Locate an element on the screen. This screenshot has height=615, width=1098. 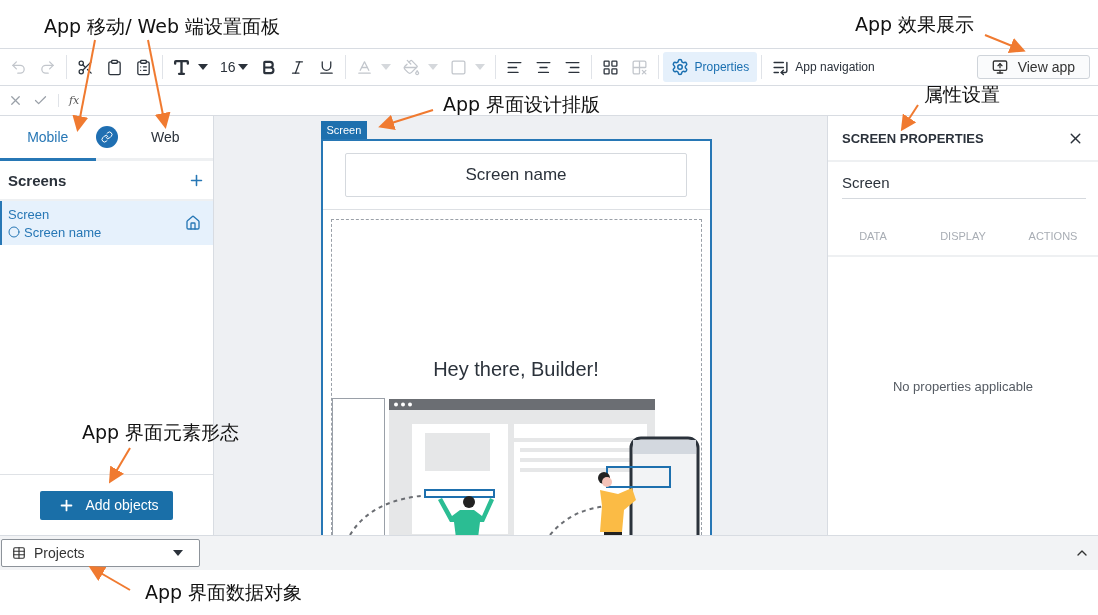
fx-label: fx is located at coordinates (69, 100).